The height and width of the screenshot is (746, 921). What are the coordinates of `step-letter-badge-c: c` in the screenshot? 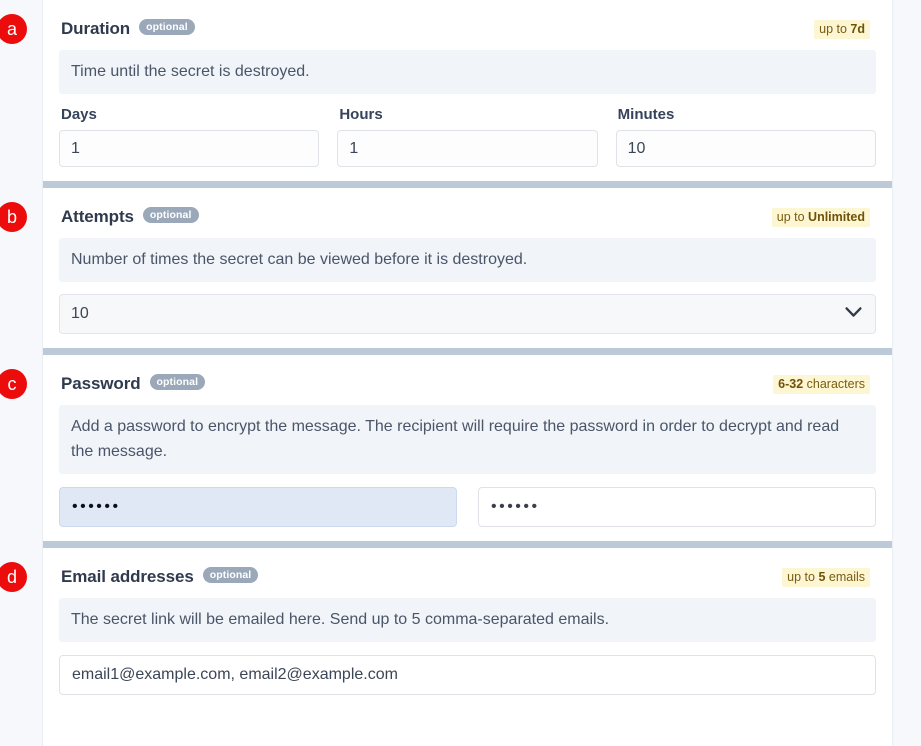 It's located at (13, 384).